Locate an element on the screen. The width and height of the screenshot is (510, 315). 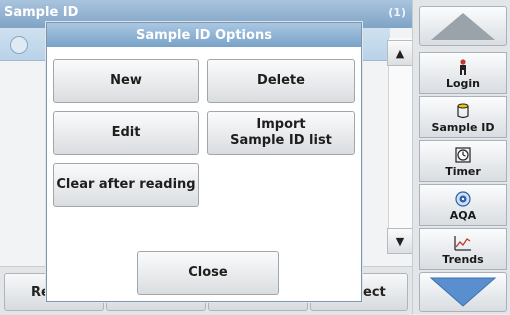
import-button-line1: Import is located at coordinates (281, 124).